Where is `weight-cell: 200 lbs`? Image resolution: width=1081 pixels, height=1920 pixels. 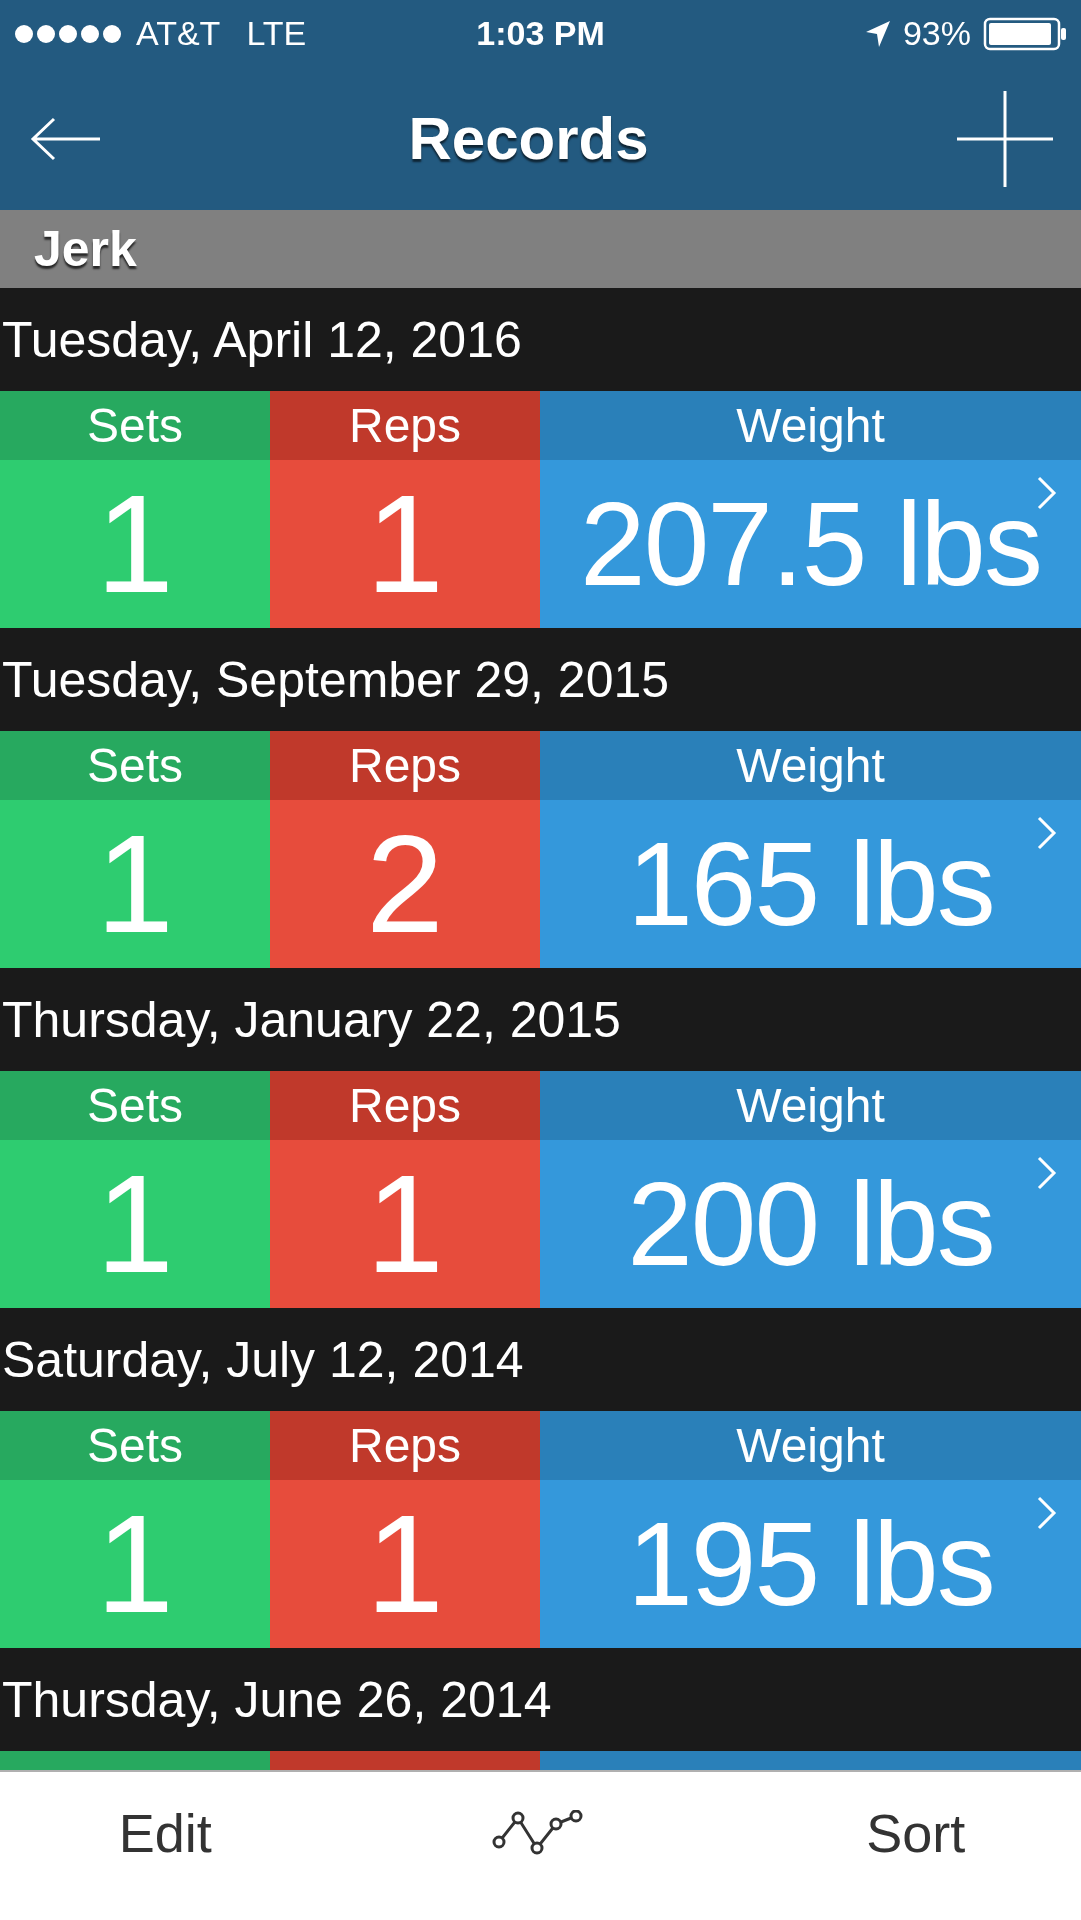
weight-cell: 200 lbs is located at coordinates (810, 1224).